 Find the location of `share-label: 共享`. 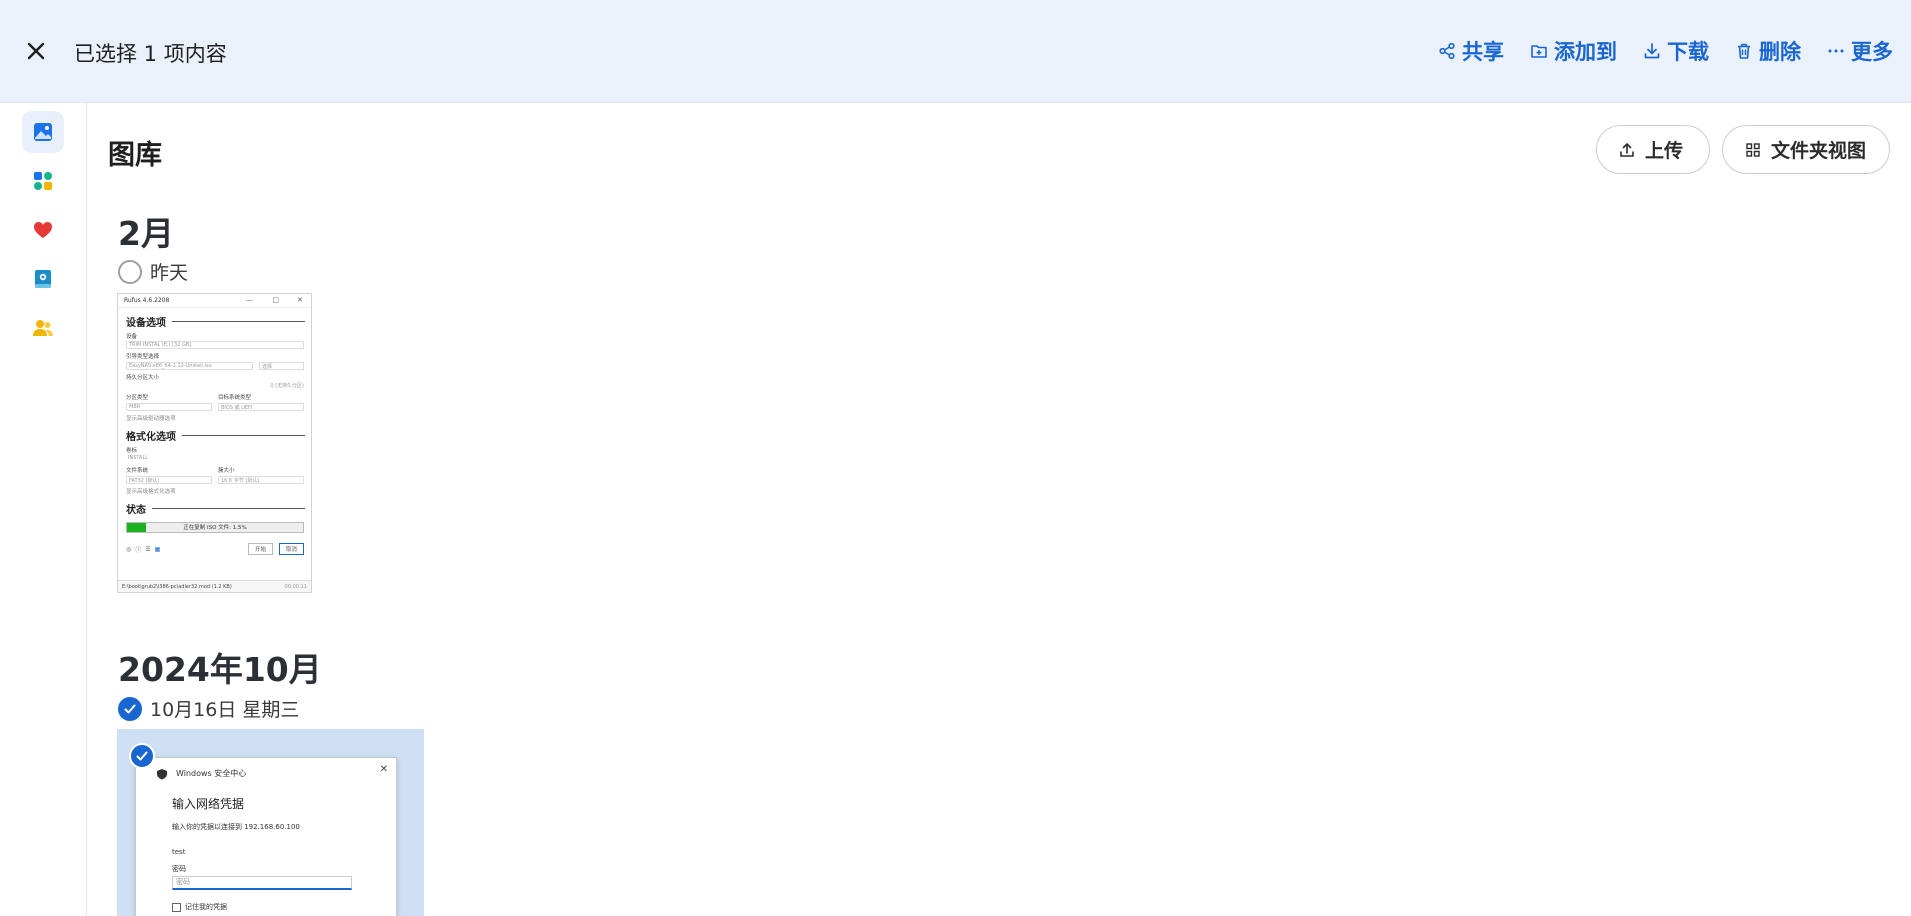

share-label: 共享 is located at coordinates (1483, 52).